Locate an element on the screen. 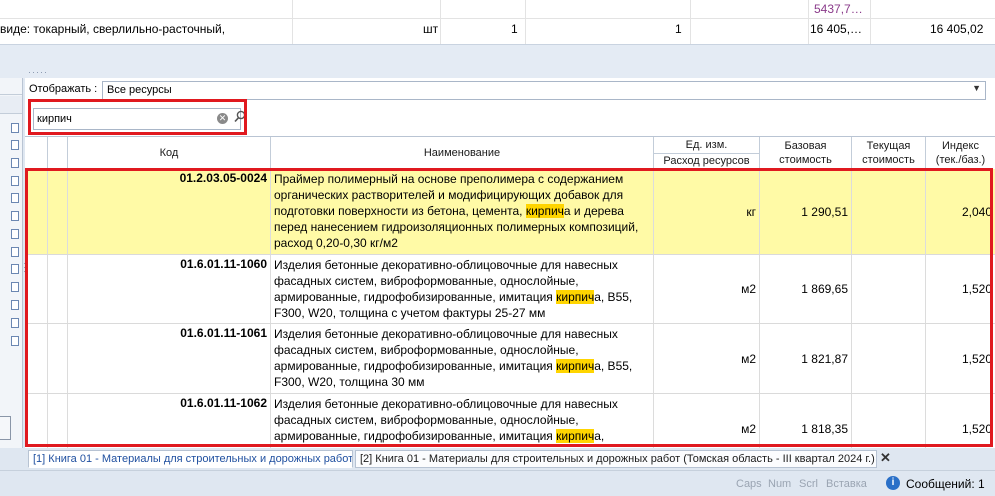 The width and height of the screenshot is (995, 496). left-panel-button is located at coordinates (5, 428).